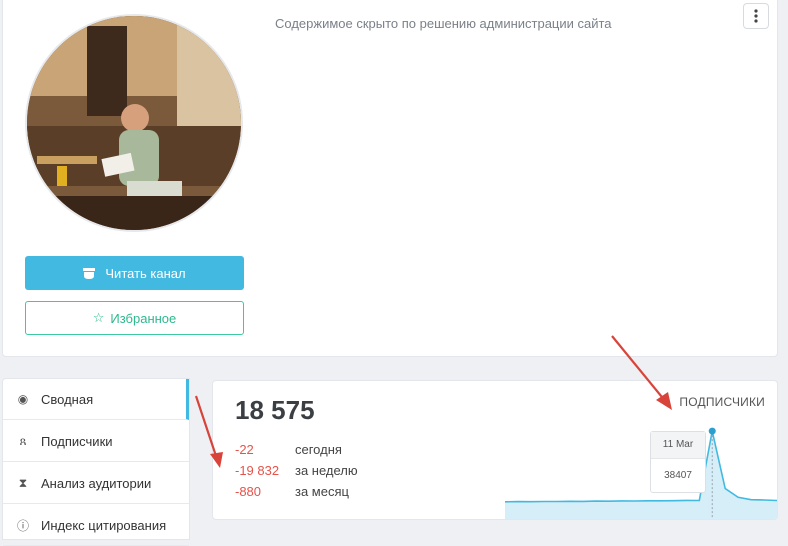  Describe the element at coordinates (248, 491) in the screenshot. I see `delta-value: -880` at that location.